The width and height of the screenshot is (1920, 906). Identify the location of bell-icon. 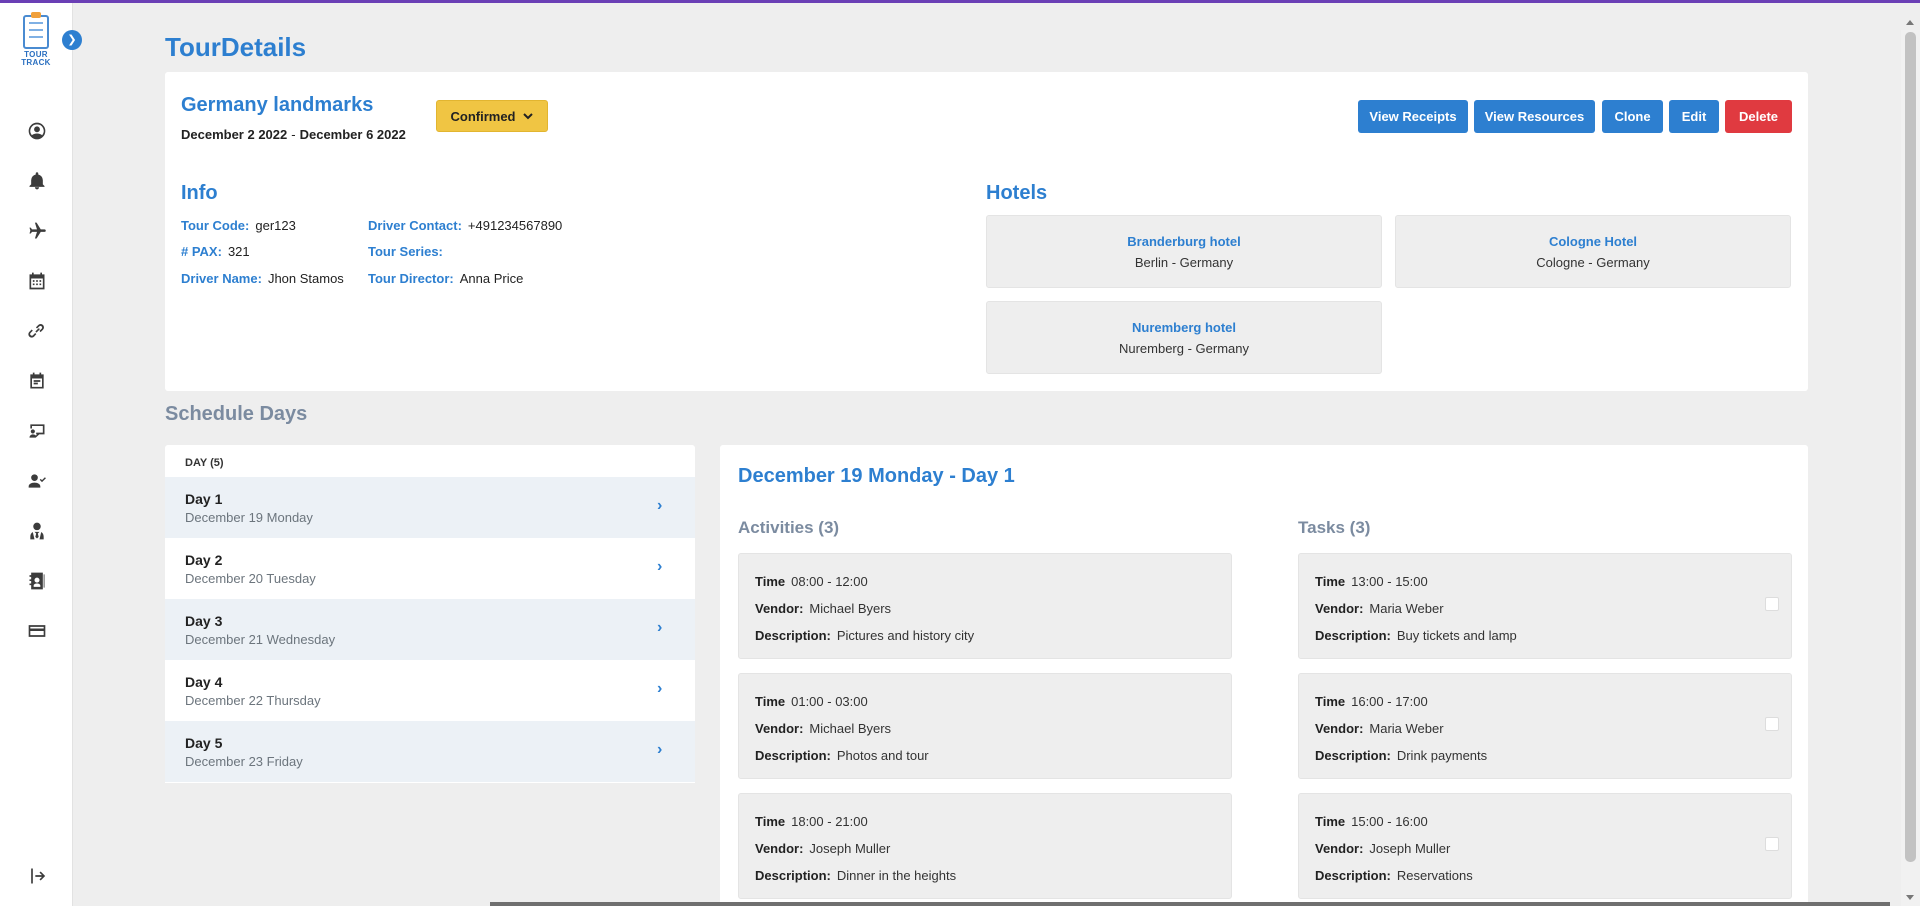
(37, 181).